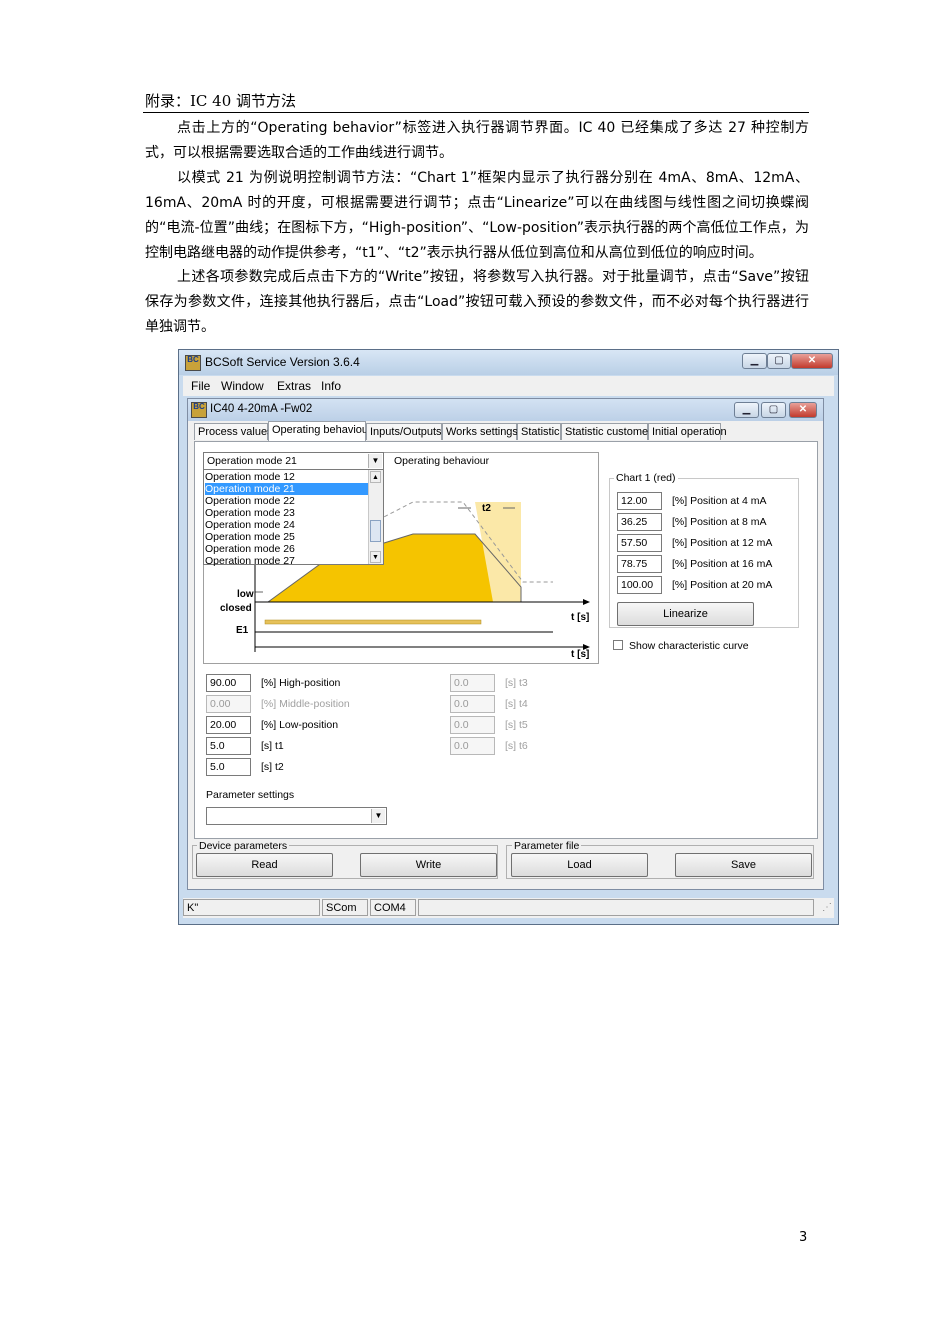  Describe the element at coordinates (616, 907) in the screenshot. I see `status-field-empty` at that location.